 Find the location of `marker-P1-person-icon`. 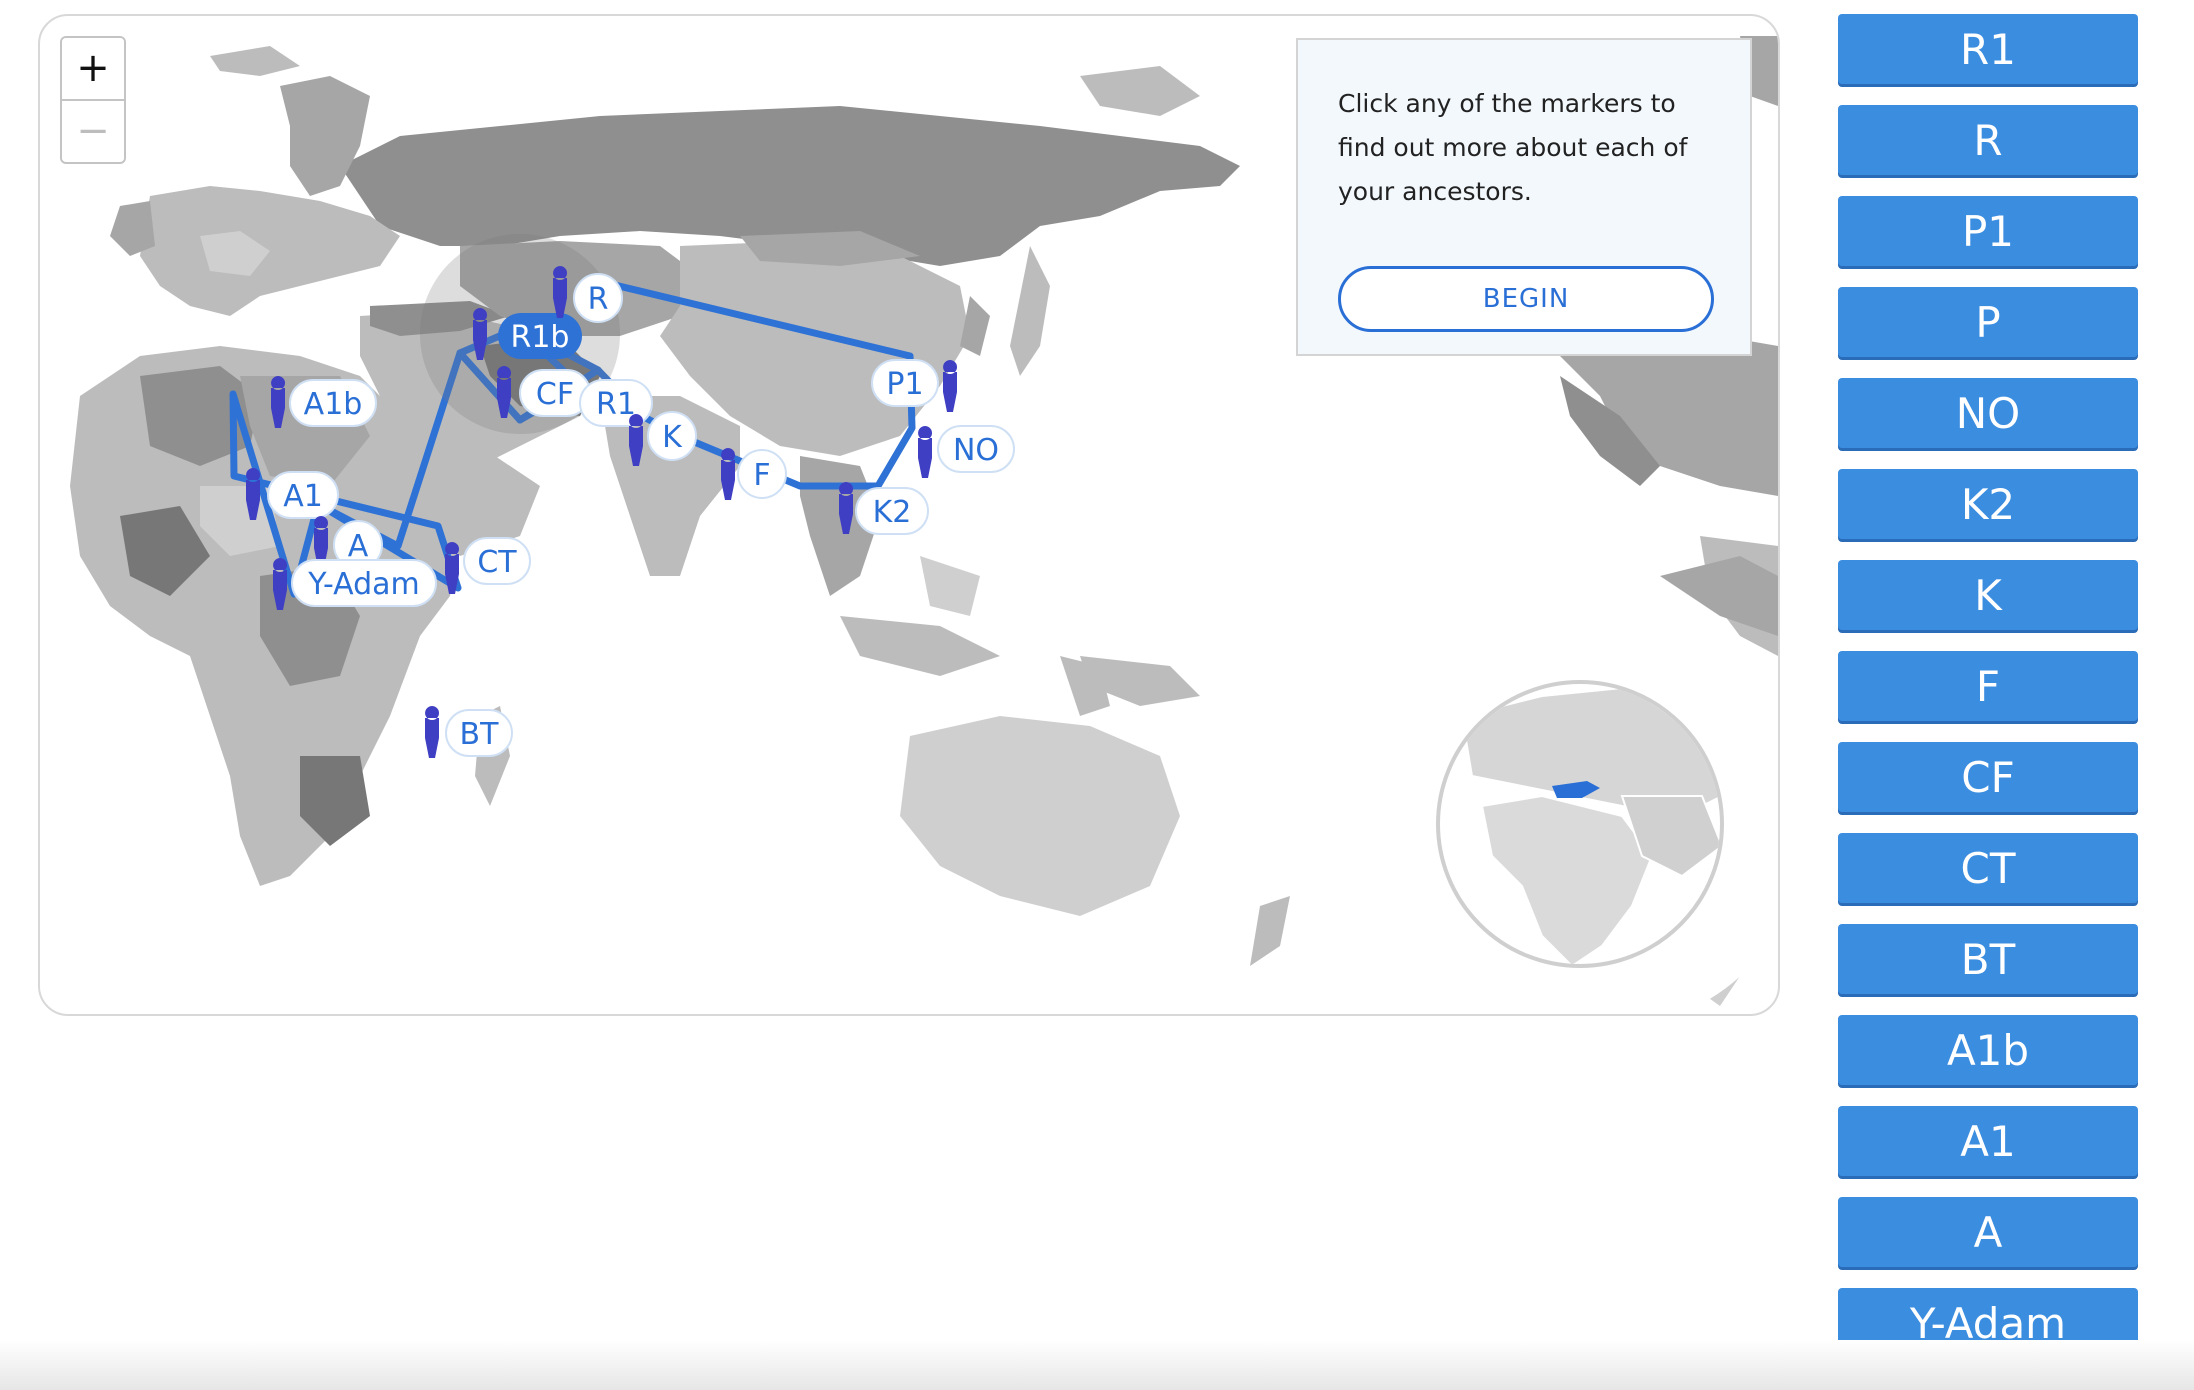

marker-P1-person-icon is located at coordinates (950, 386).